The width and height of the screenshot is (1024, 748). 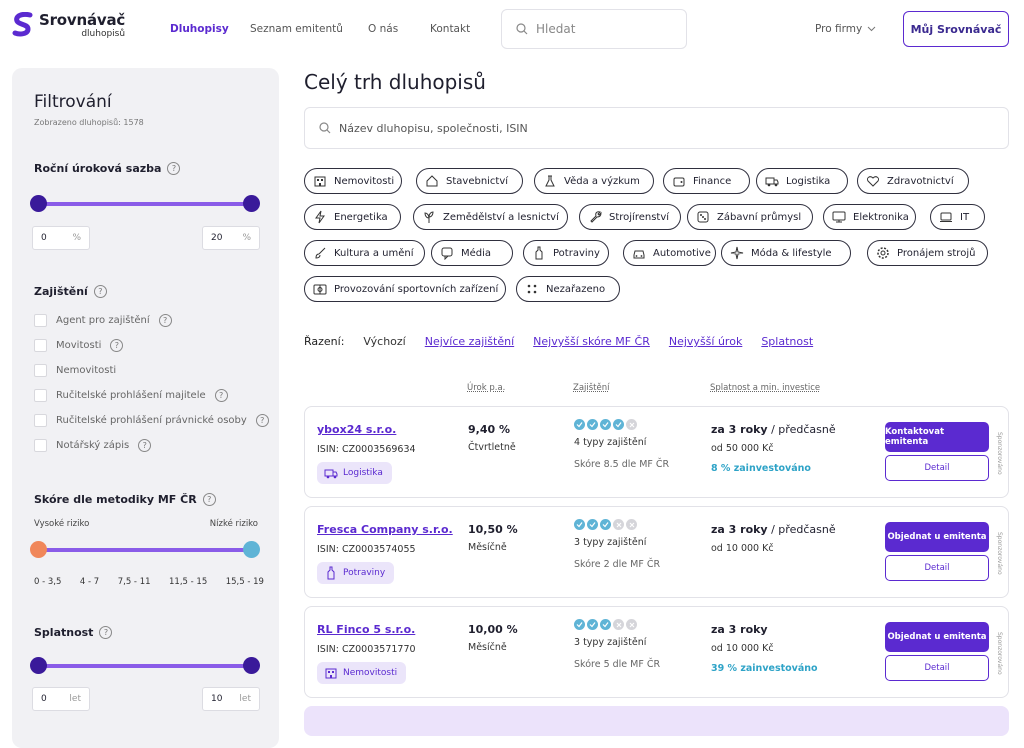 I want to click on sector-chip: Strojírenství, so click(x=630, y=217).